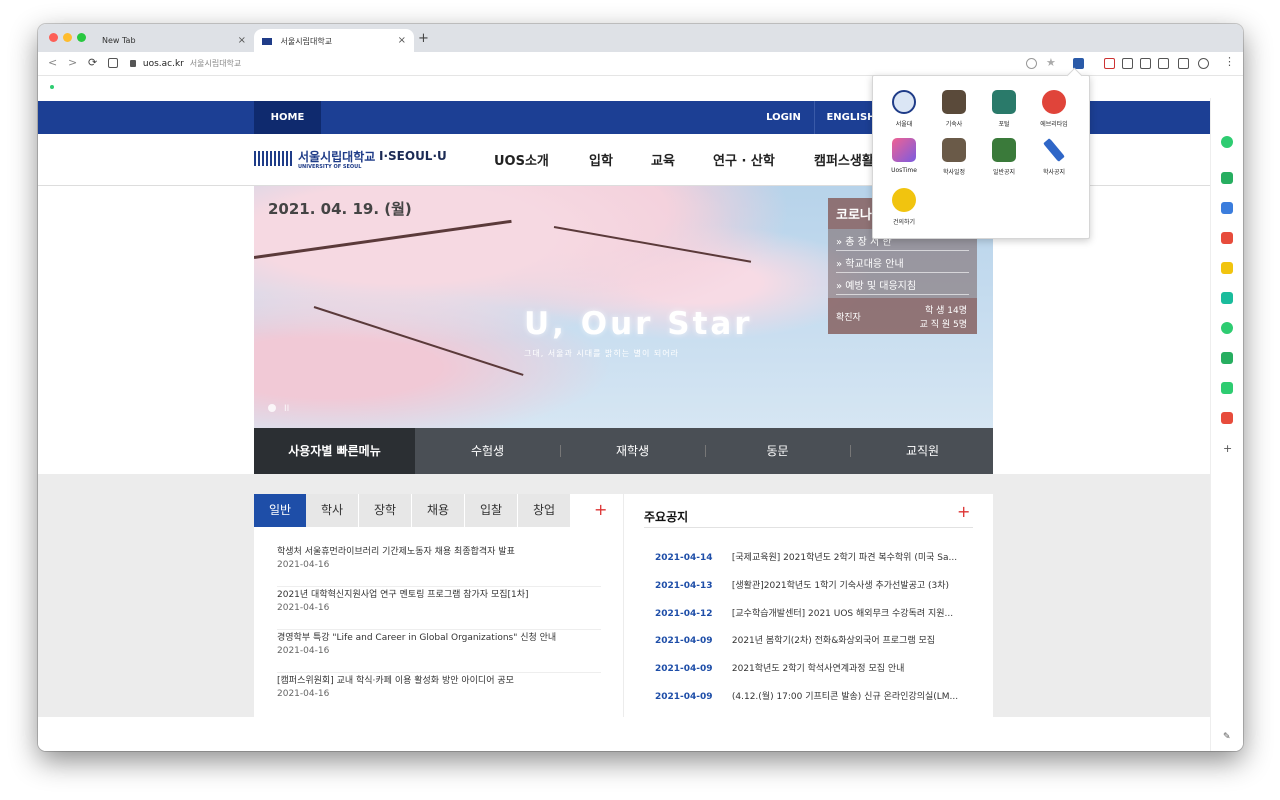  I want to click on quick-item-staff: 교직원, so click(922, 451).